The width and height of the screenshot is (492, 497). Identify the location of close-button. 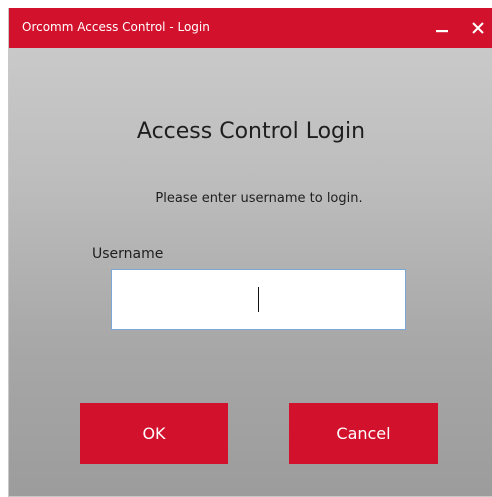
(475, 28).